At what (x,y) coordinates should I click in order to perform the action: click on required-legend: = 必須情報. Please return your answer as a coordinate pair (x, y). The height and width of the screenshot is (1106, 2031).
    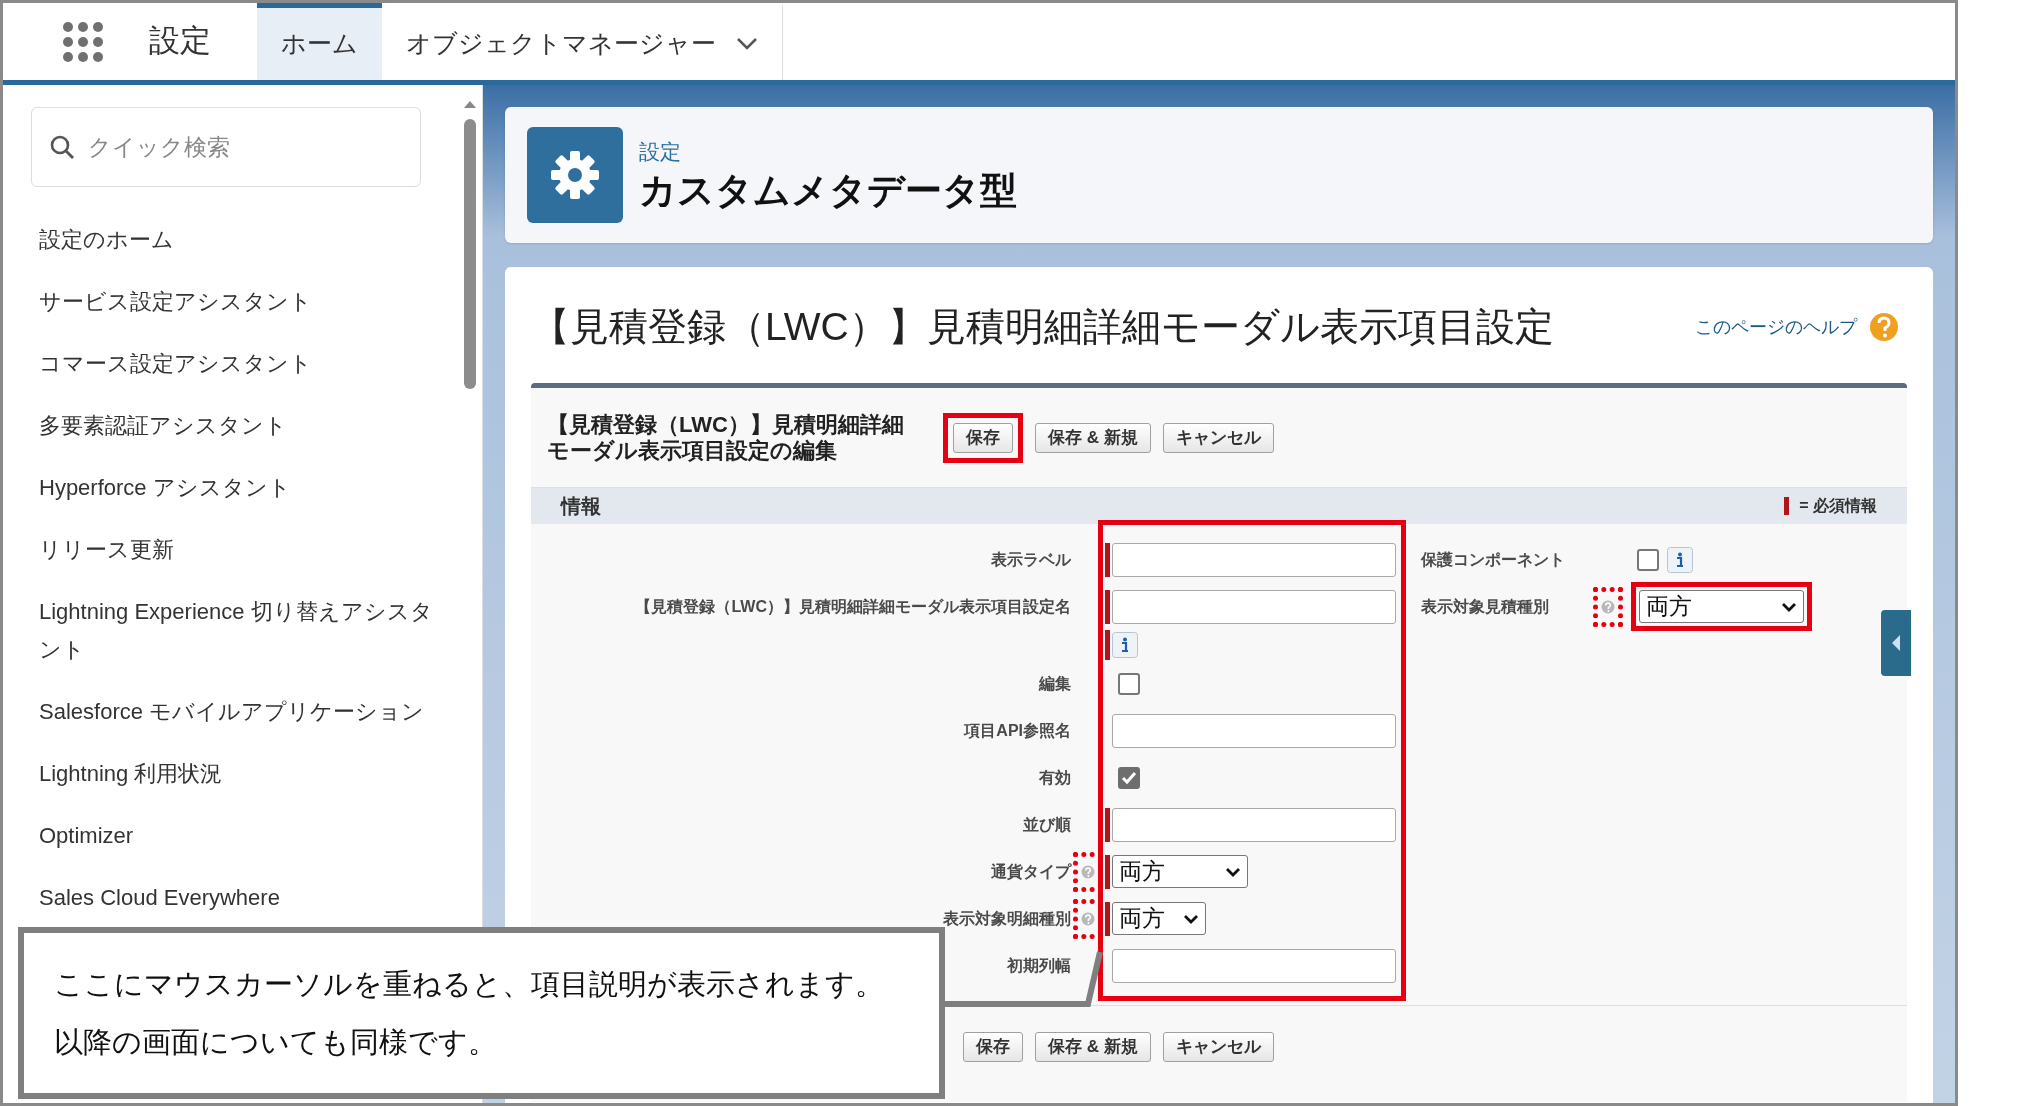
    Looking at the image, I should click on (1838, 506).